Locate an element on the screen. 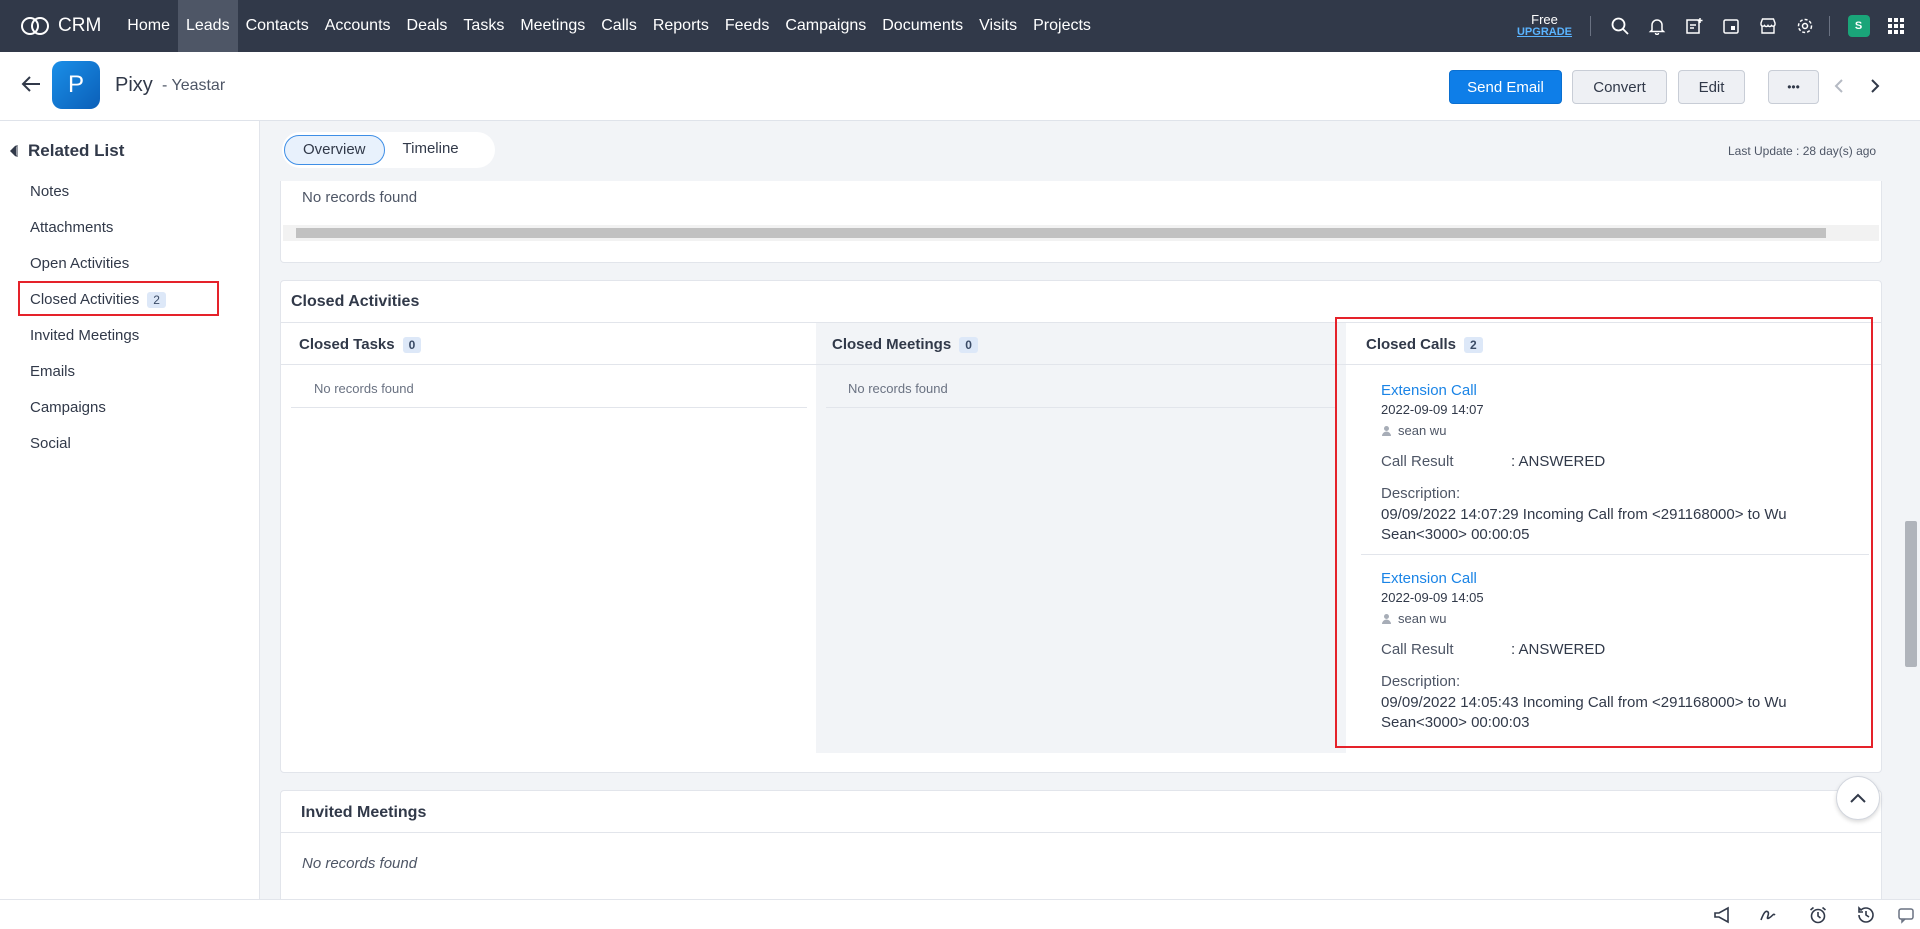 The width and height of the screenshot is (1920, 929). top-right-tools: Free UPGRADE S is located at coordinates (1718, 26).